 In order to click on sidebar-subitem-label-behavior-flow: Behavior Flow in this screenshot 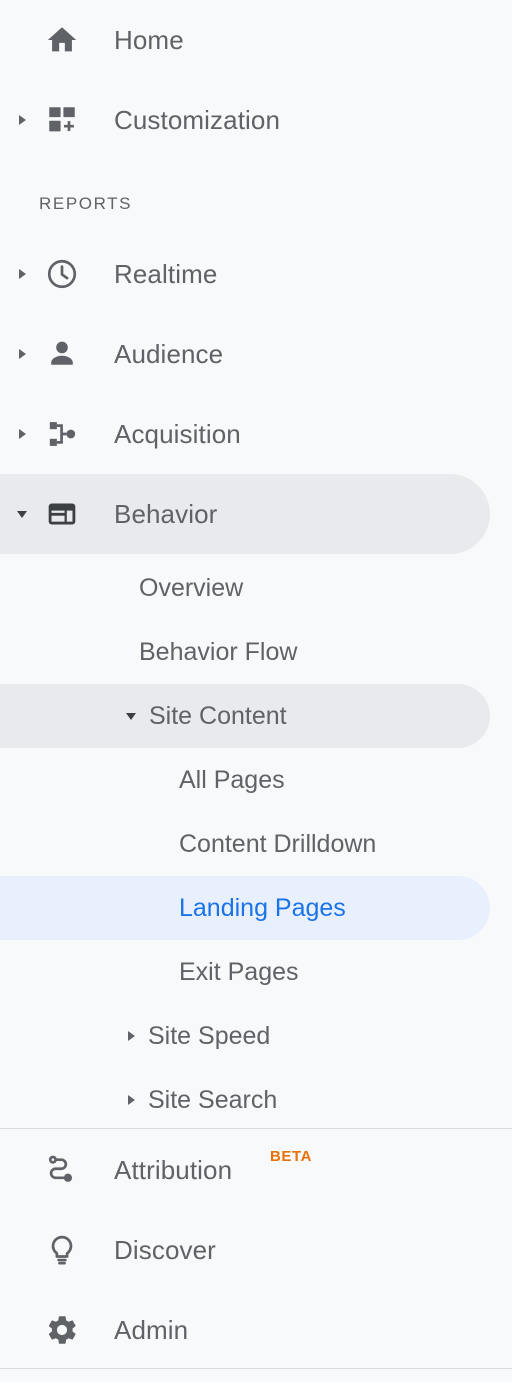, I will do `click(218, 651)`.